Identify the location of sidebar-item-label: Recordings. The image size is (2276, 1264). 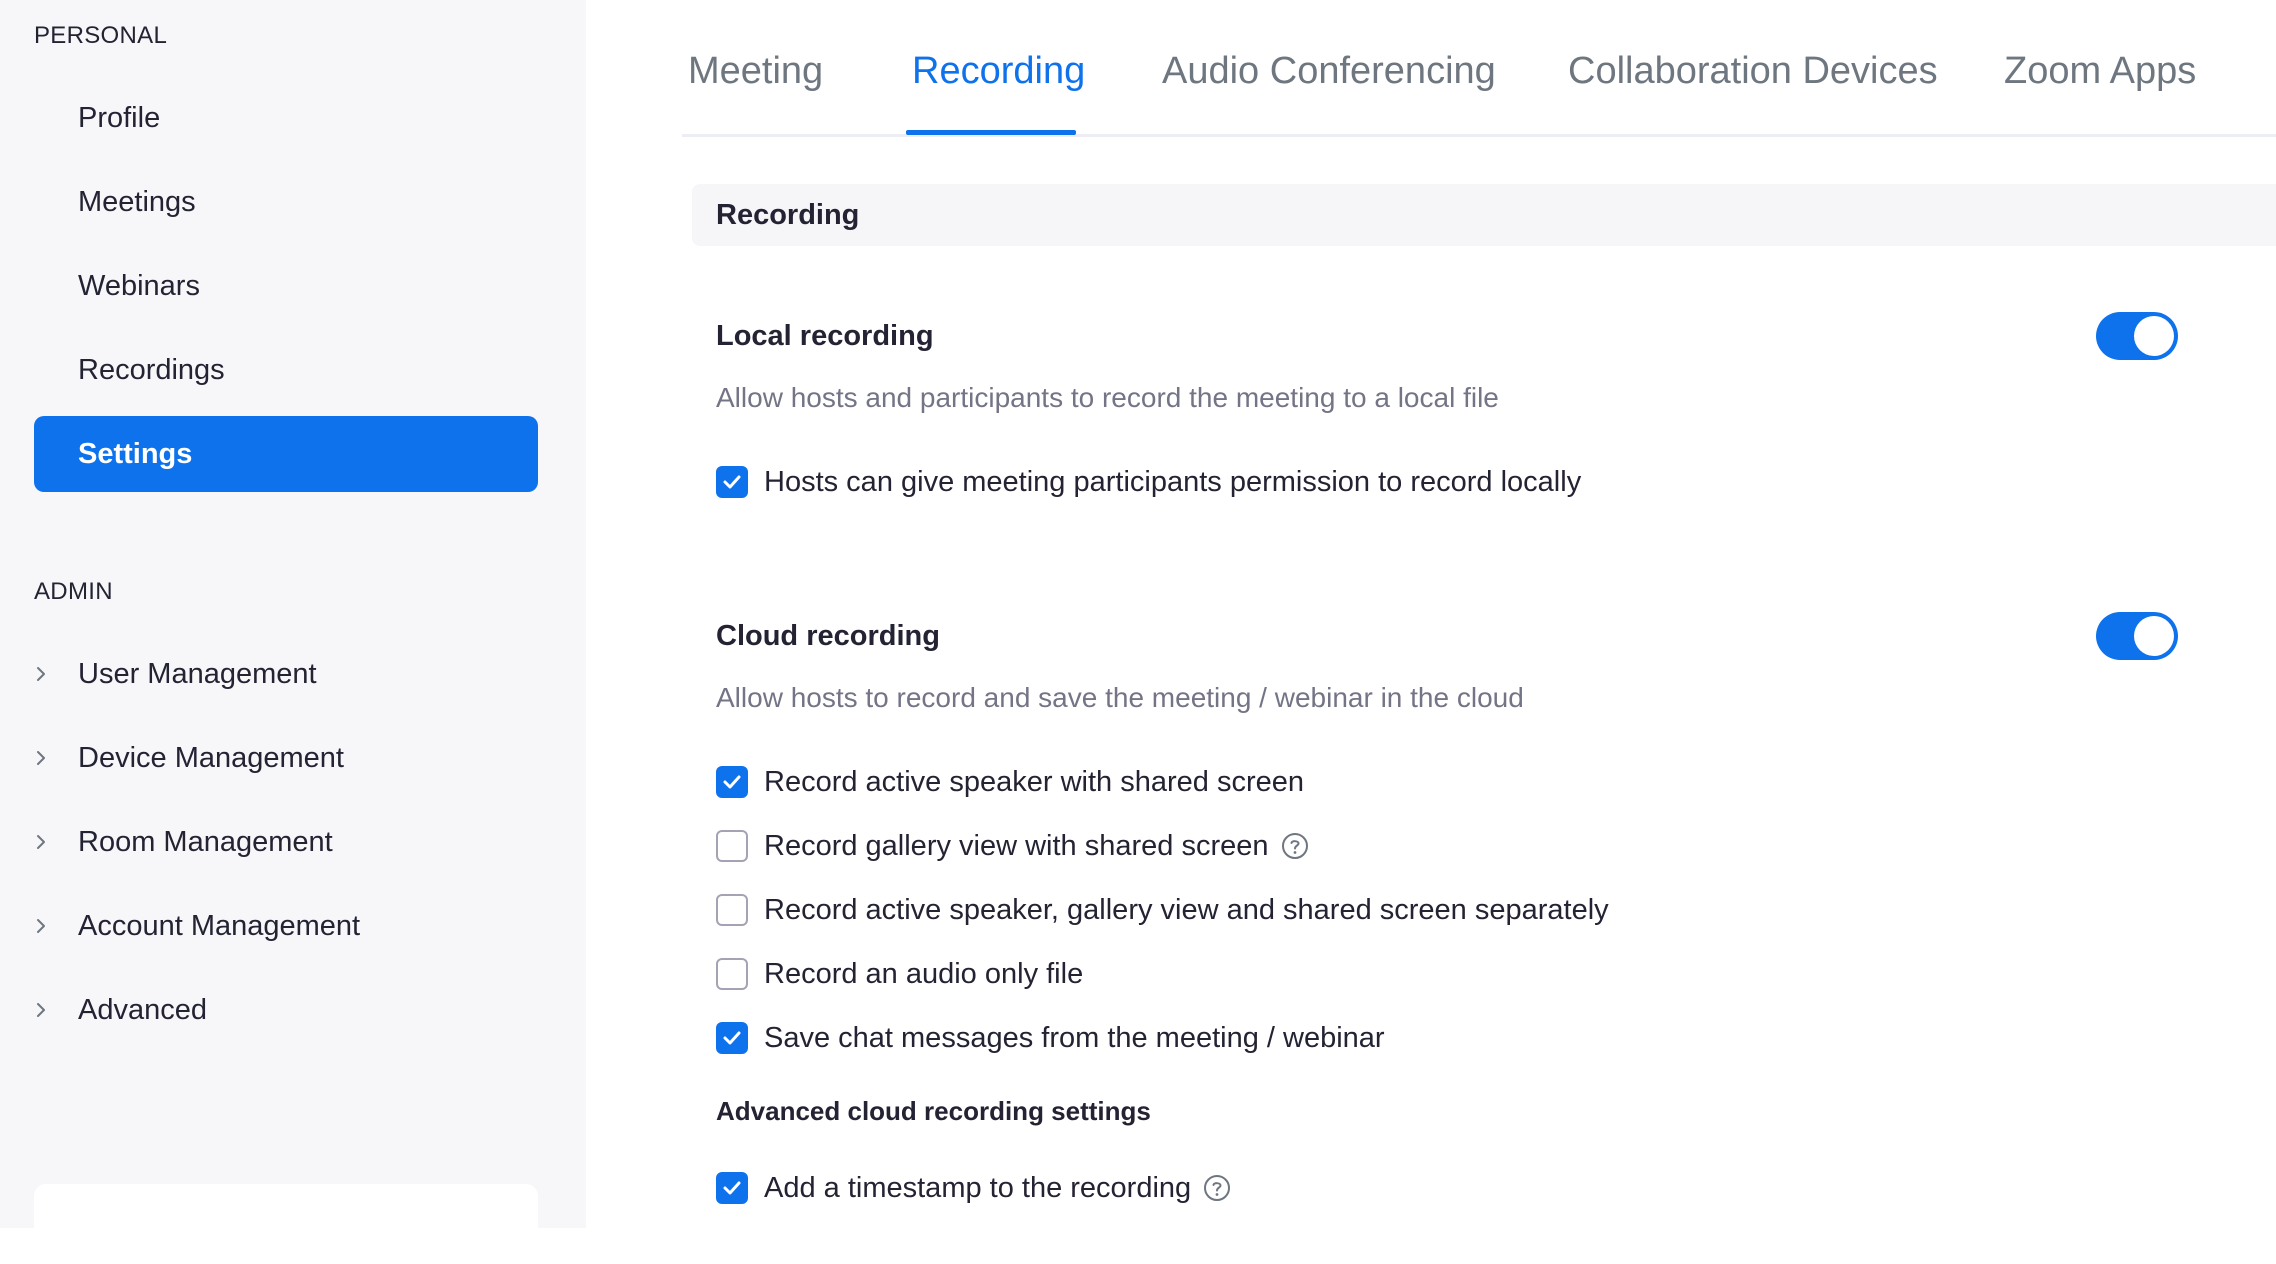
(151, 369).